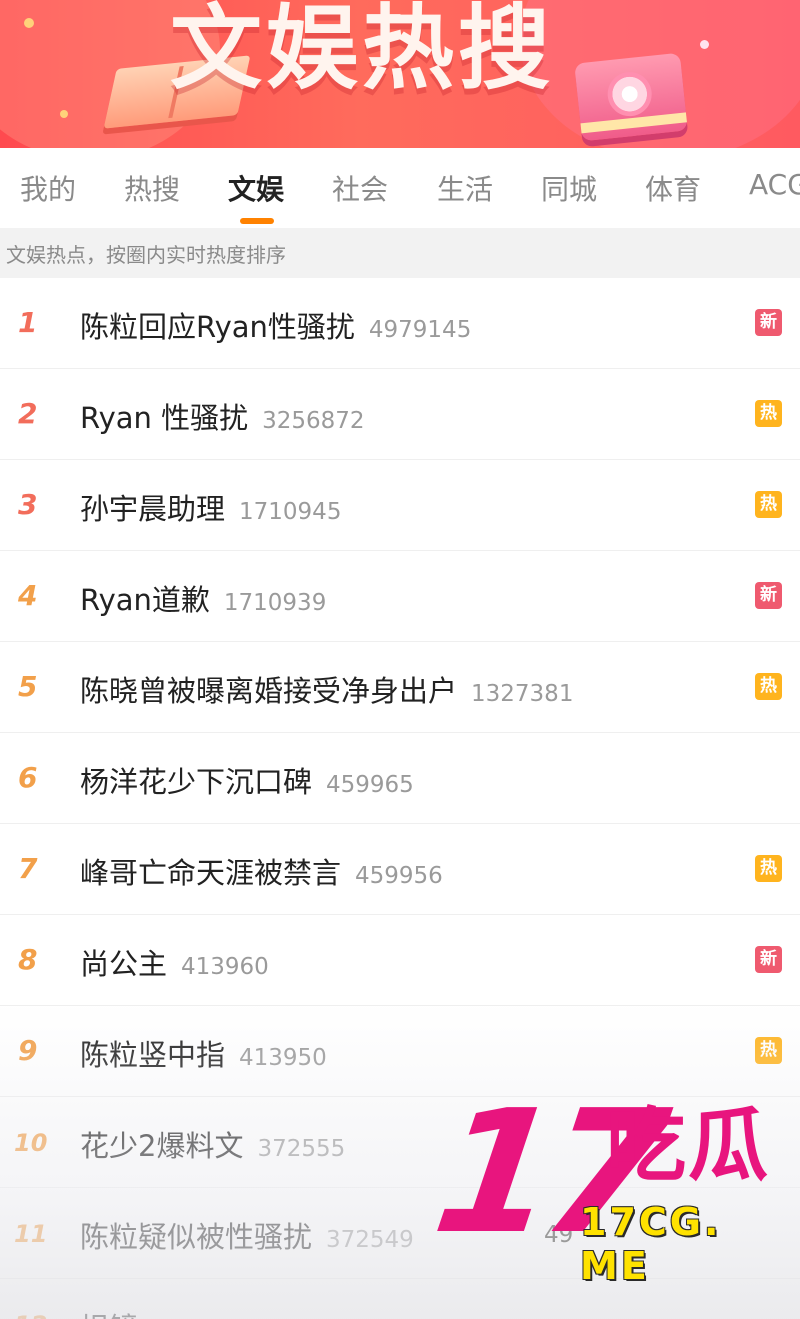 This screenshot has width=800, height=1319. What do you see at coordinates (152, 188) in the screenshot?
I see `tab-hot: 热搜` at bounding box center [152, 188].